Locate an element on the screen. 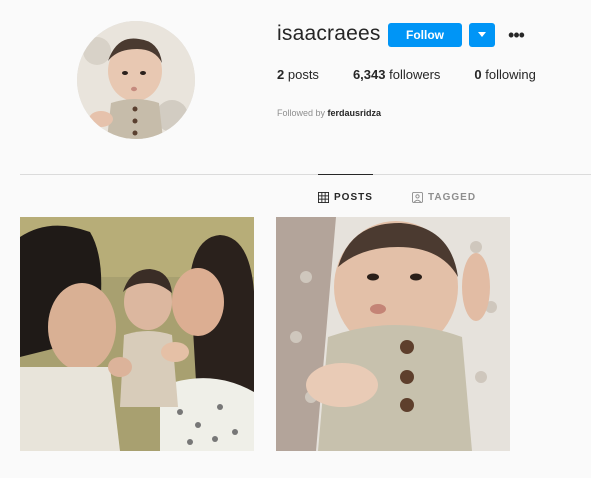 This screenshot has height=478, width=591. followers-label: followers is located at coordinates (415, 74).